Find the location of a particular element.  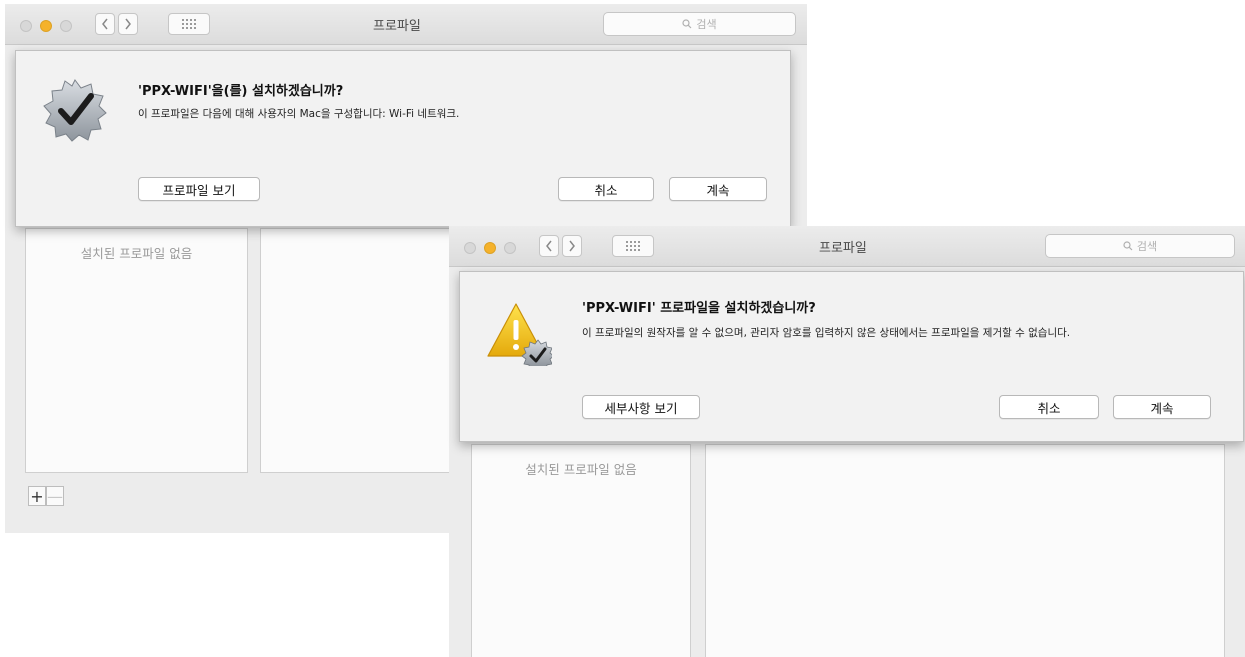

add-remove-controls: + — is located at coordinates (46, 497).